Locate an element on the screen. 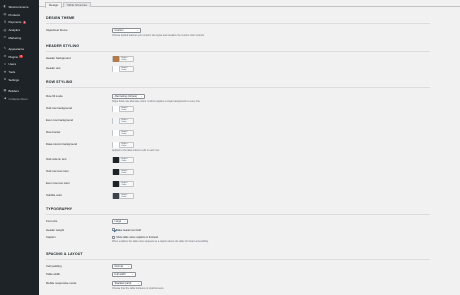 The height and width of the screenshot is (295, 460). row-label: Caption is located at coordinates (51, 237).